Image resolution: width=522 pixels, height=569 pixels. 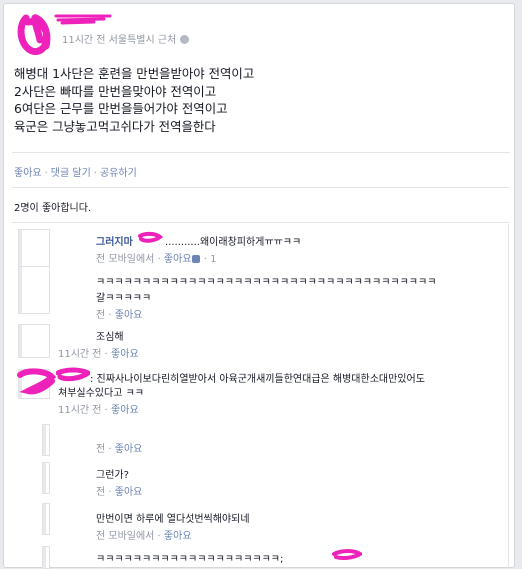 I want to click on comment-meta: 전 모바일에서 · 좋아요, so click(x=144, y=534).